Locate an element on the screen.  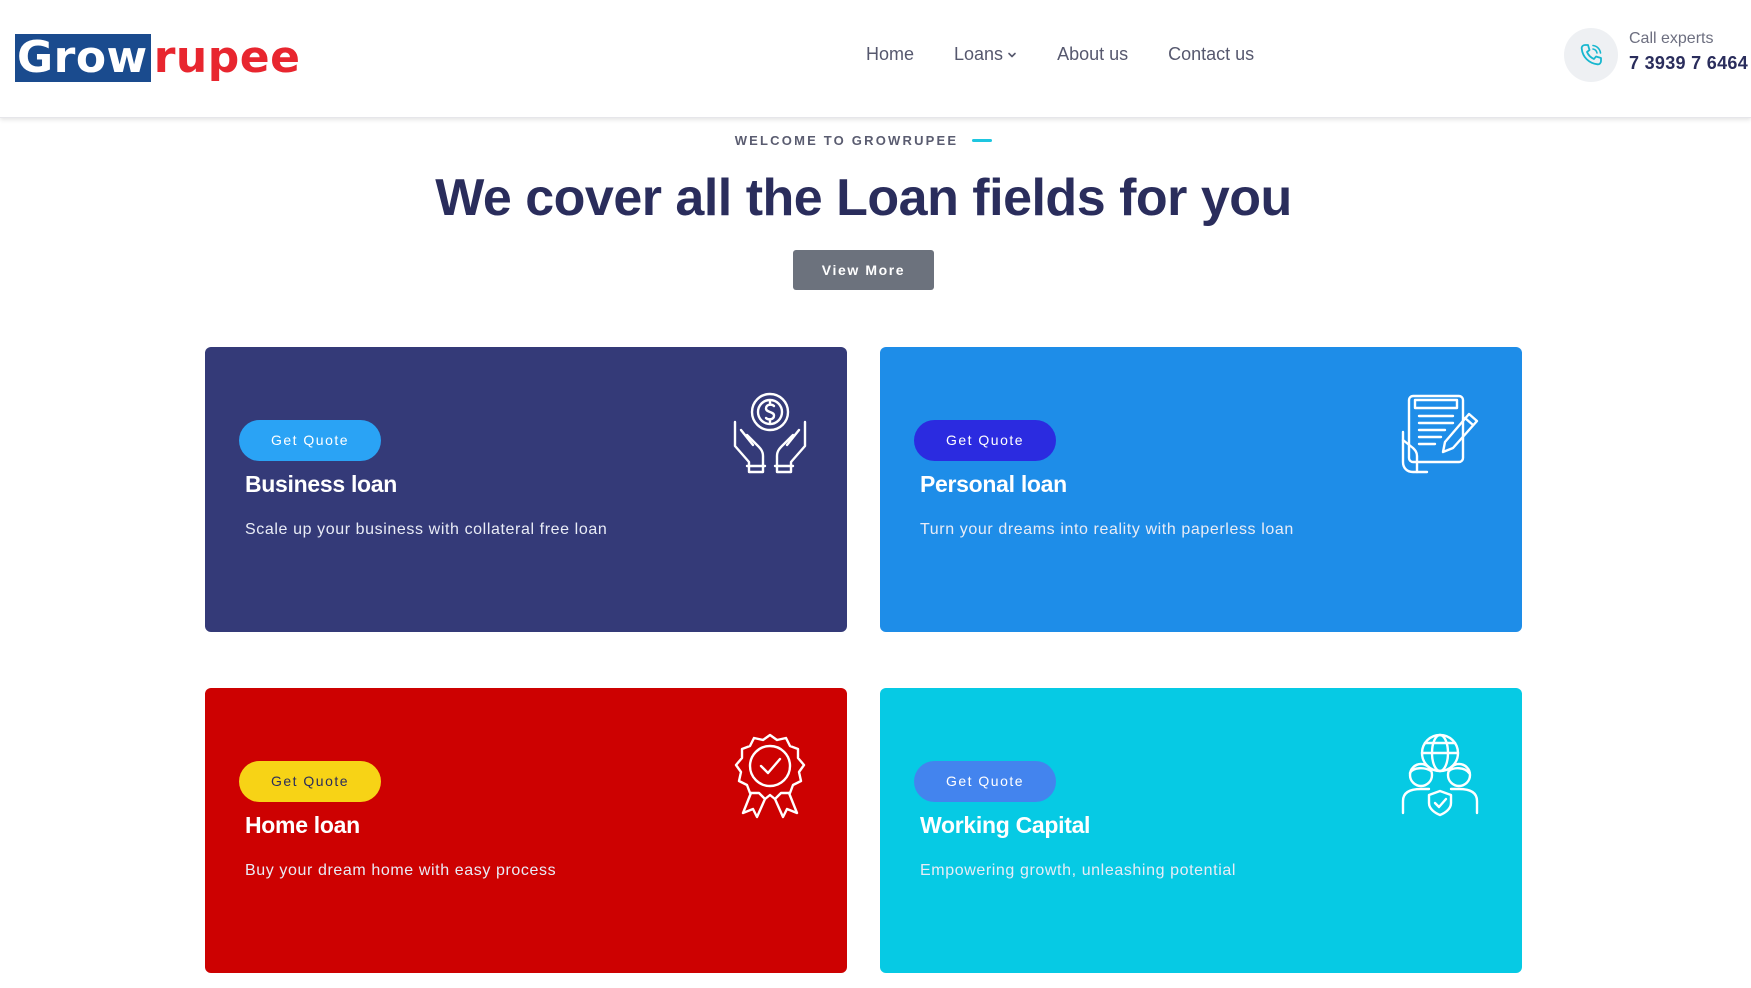
call-number: 7 3939 7 6464 is located at coordinates (1688, 63).